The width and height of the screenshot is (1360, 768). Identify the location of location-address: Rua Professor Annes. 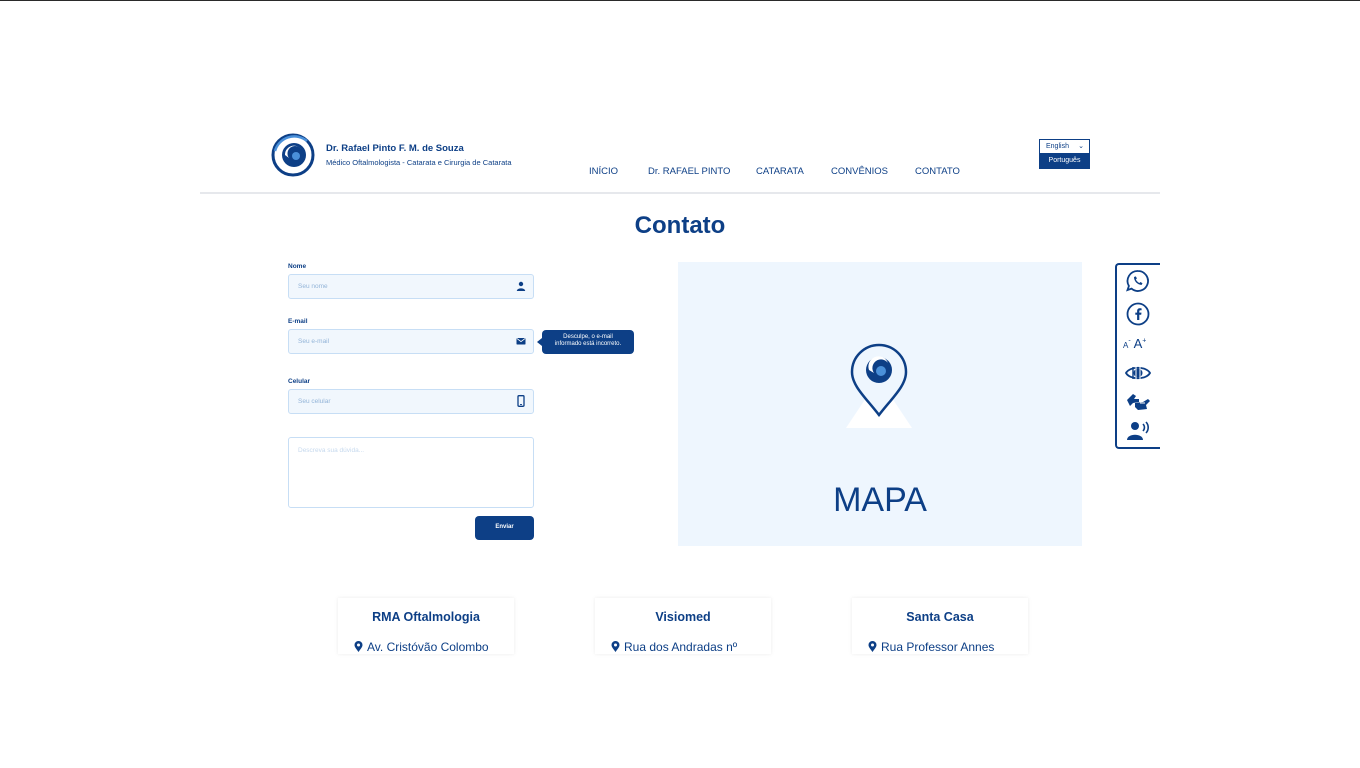
(931, 647).